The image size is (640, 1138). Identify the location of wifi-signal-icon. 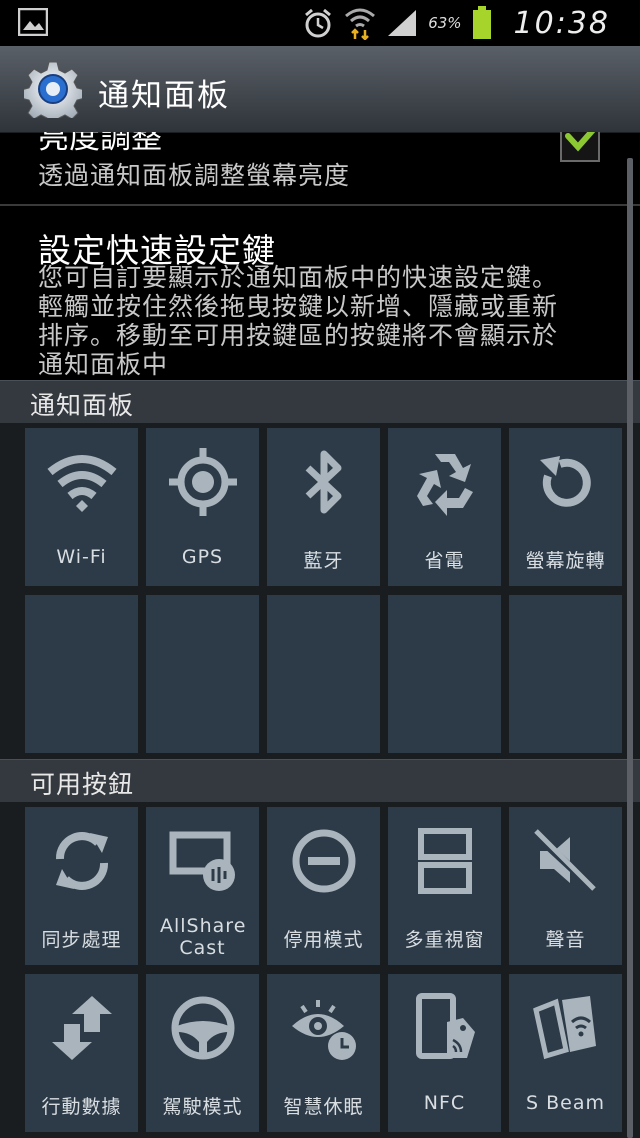
(360, 24).